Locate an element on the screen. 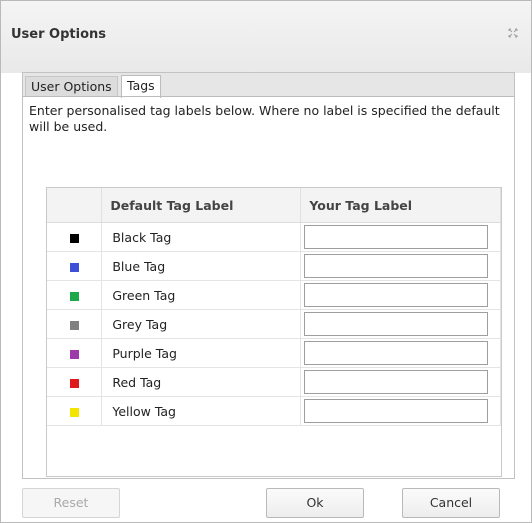  default-tag-label: Red Tag is located at coordinates (201, 382).